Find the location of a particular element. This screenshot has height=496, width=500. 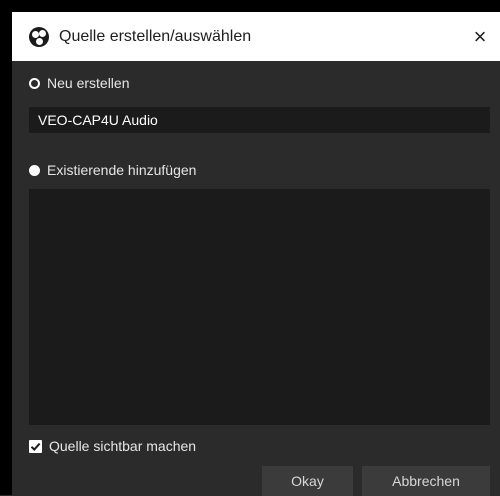

okay-button: Okay is located at coordinates (307, 481).